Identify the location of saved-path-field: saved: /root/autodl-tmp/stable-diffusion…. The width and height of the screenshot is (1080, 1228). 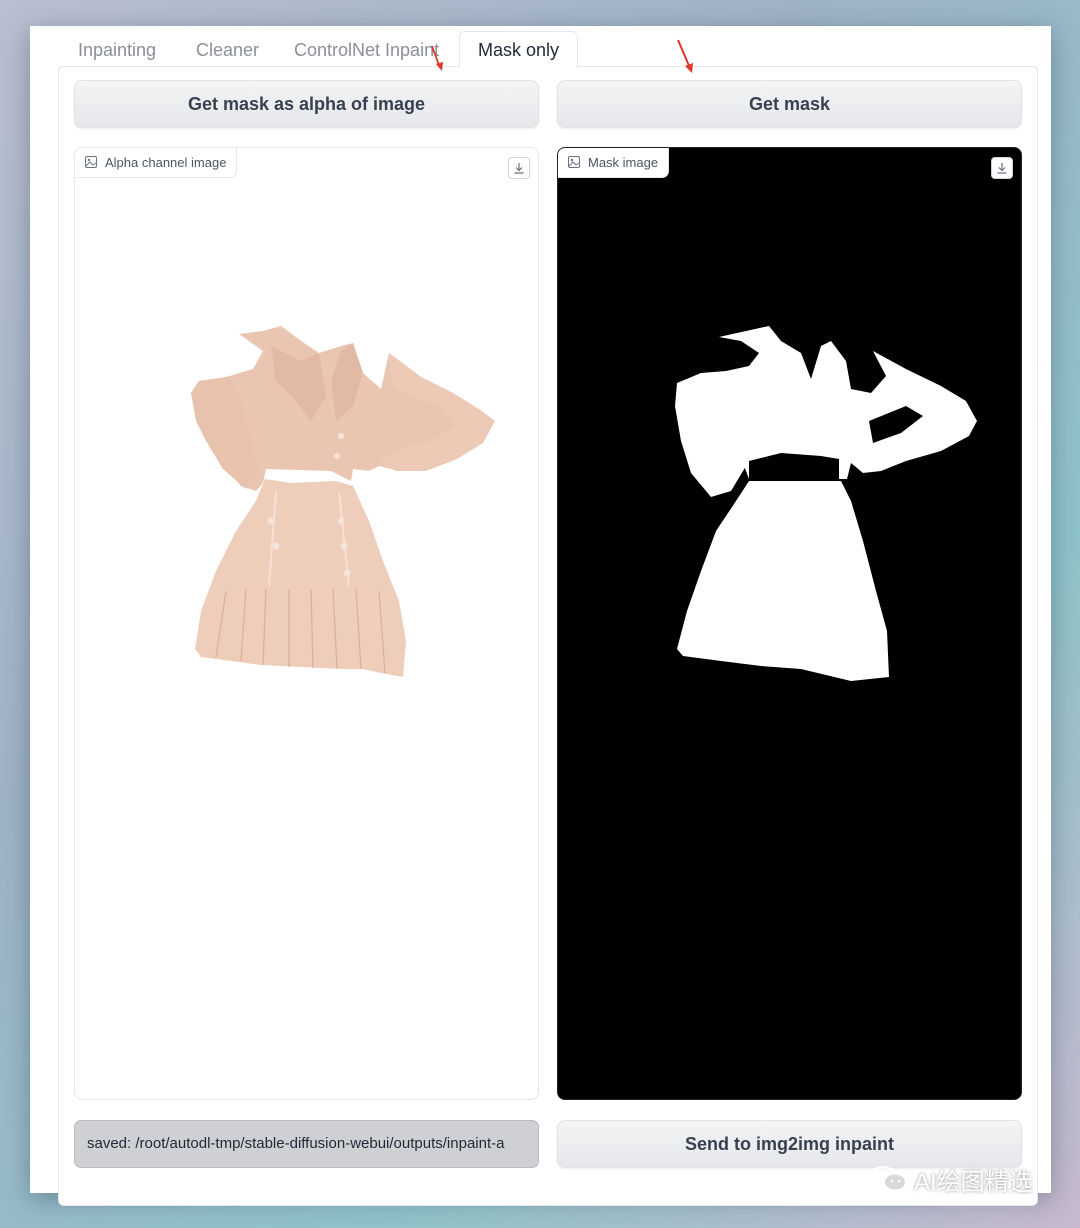
(306, 1144).